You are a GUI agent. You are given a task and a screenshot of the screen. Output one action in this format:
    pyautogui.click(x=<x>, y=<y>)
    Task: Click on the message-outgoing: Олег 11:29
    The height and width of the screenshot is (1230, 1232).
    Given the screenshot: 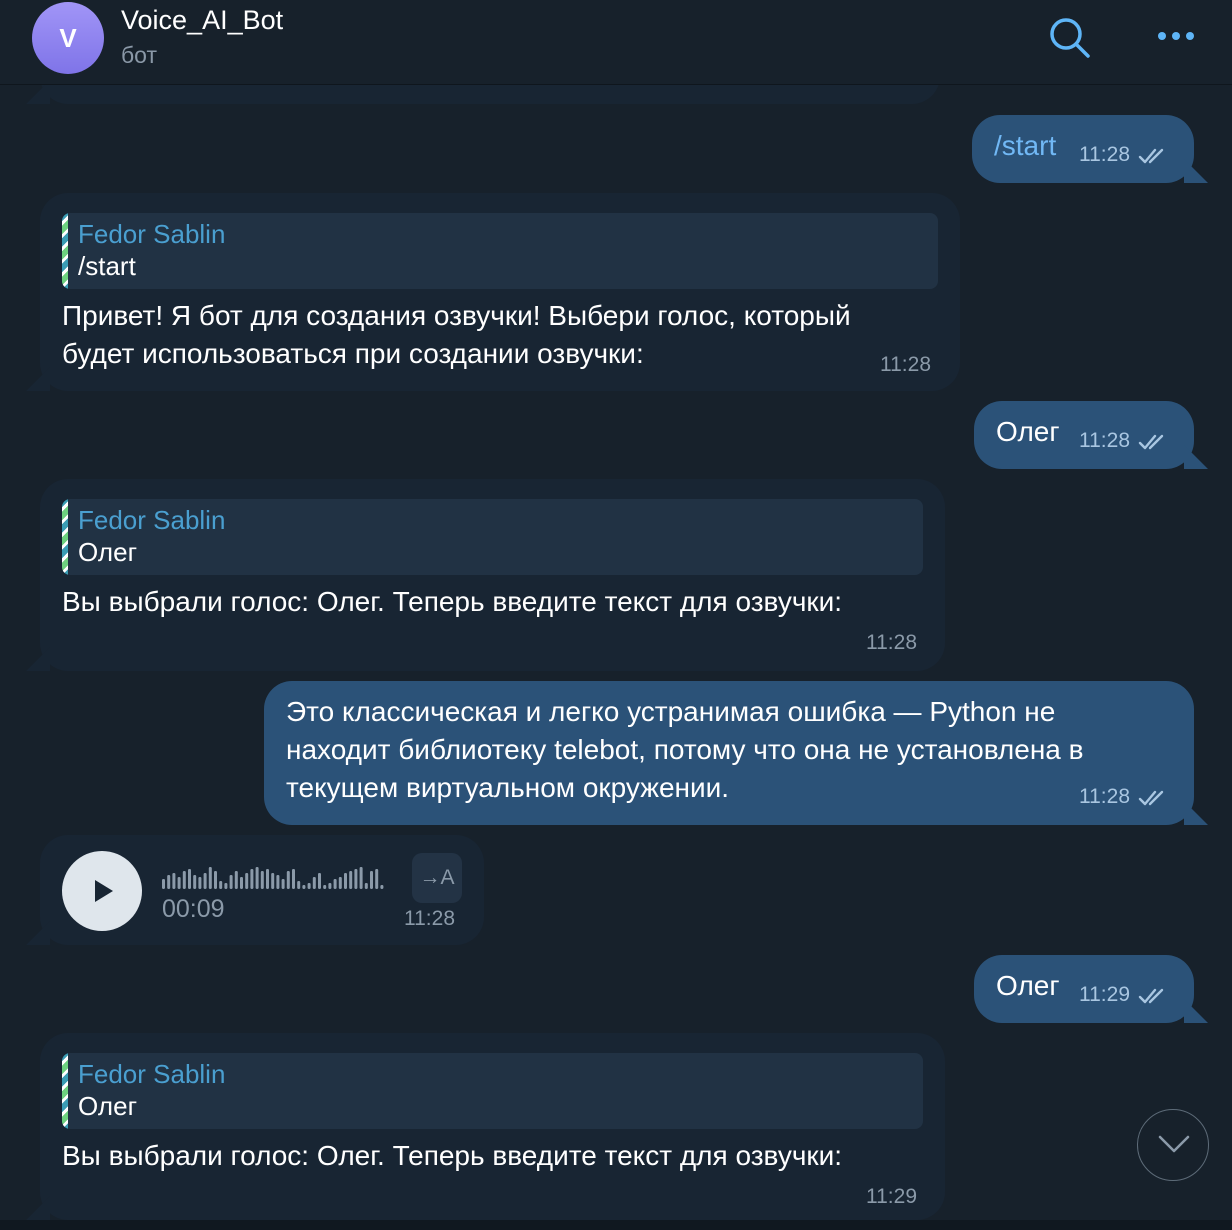 What is the action you would take?
    pyautogui.click(x=1084, y=989)
    